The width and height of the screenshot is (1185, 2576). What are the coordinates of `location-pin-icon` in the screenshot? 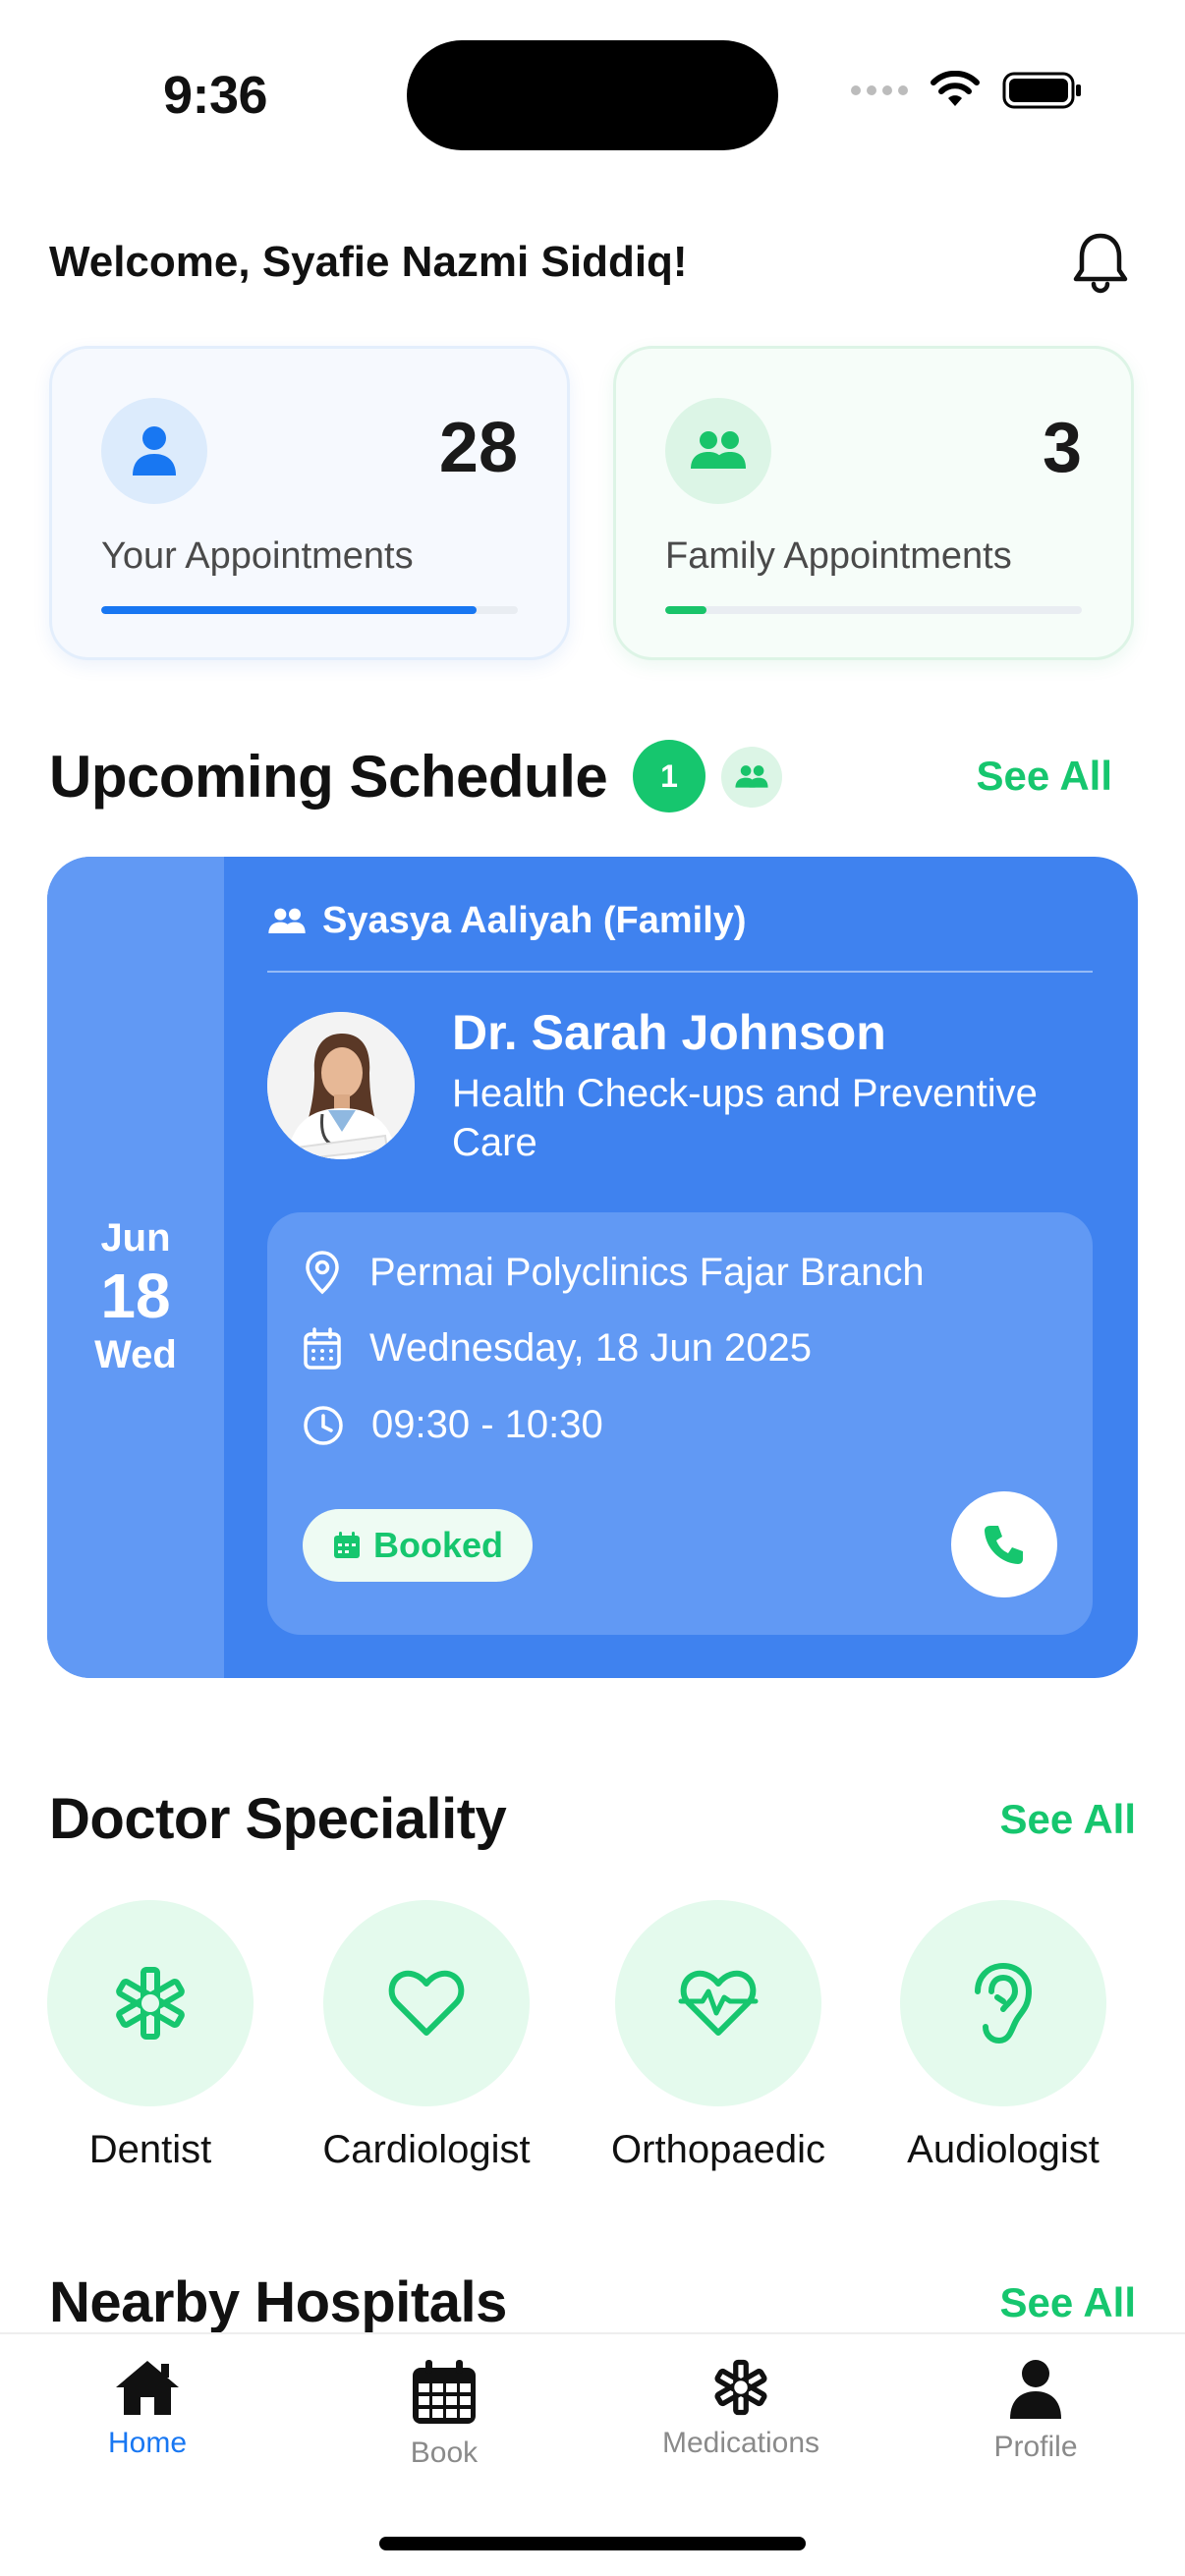 It's located at (322, 1273).